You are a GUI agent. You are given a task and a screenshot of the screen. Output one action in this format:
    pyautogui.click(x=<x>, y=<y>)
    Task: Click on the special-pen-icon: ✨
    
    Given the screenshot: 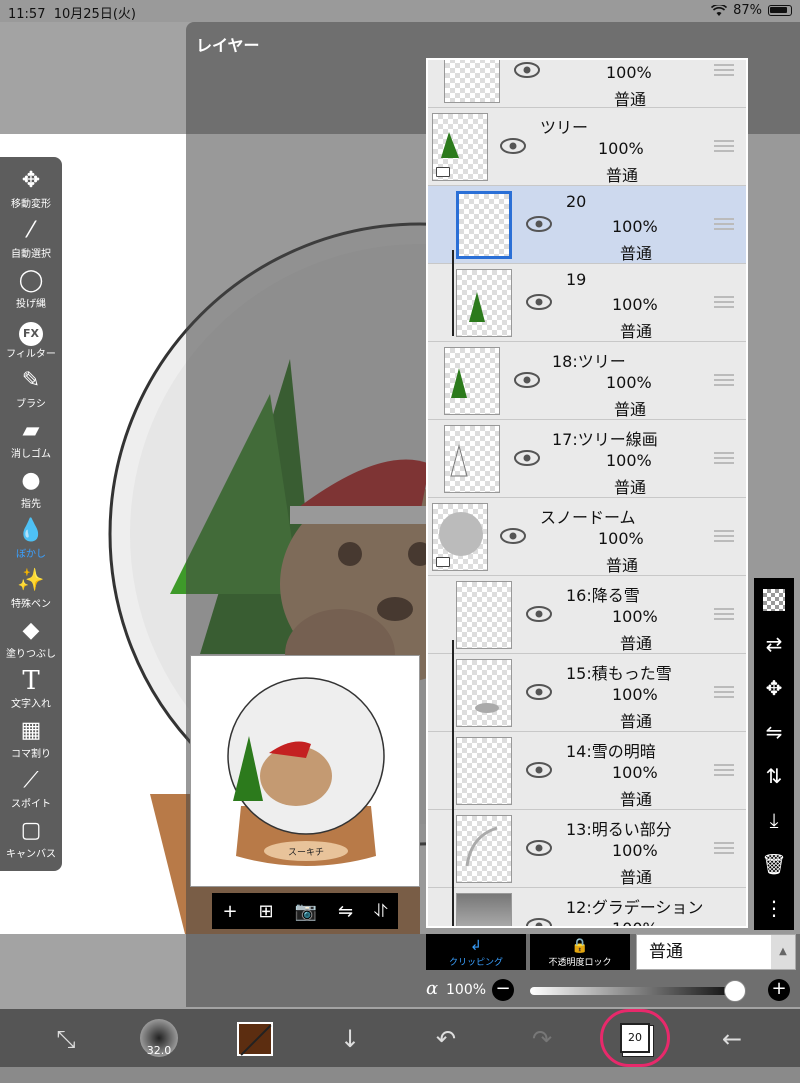 What is the action you would take?
    pyautogui.click(x=31, y=580)
    